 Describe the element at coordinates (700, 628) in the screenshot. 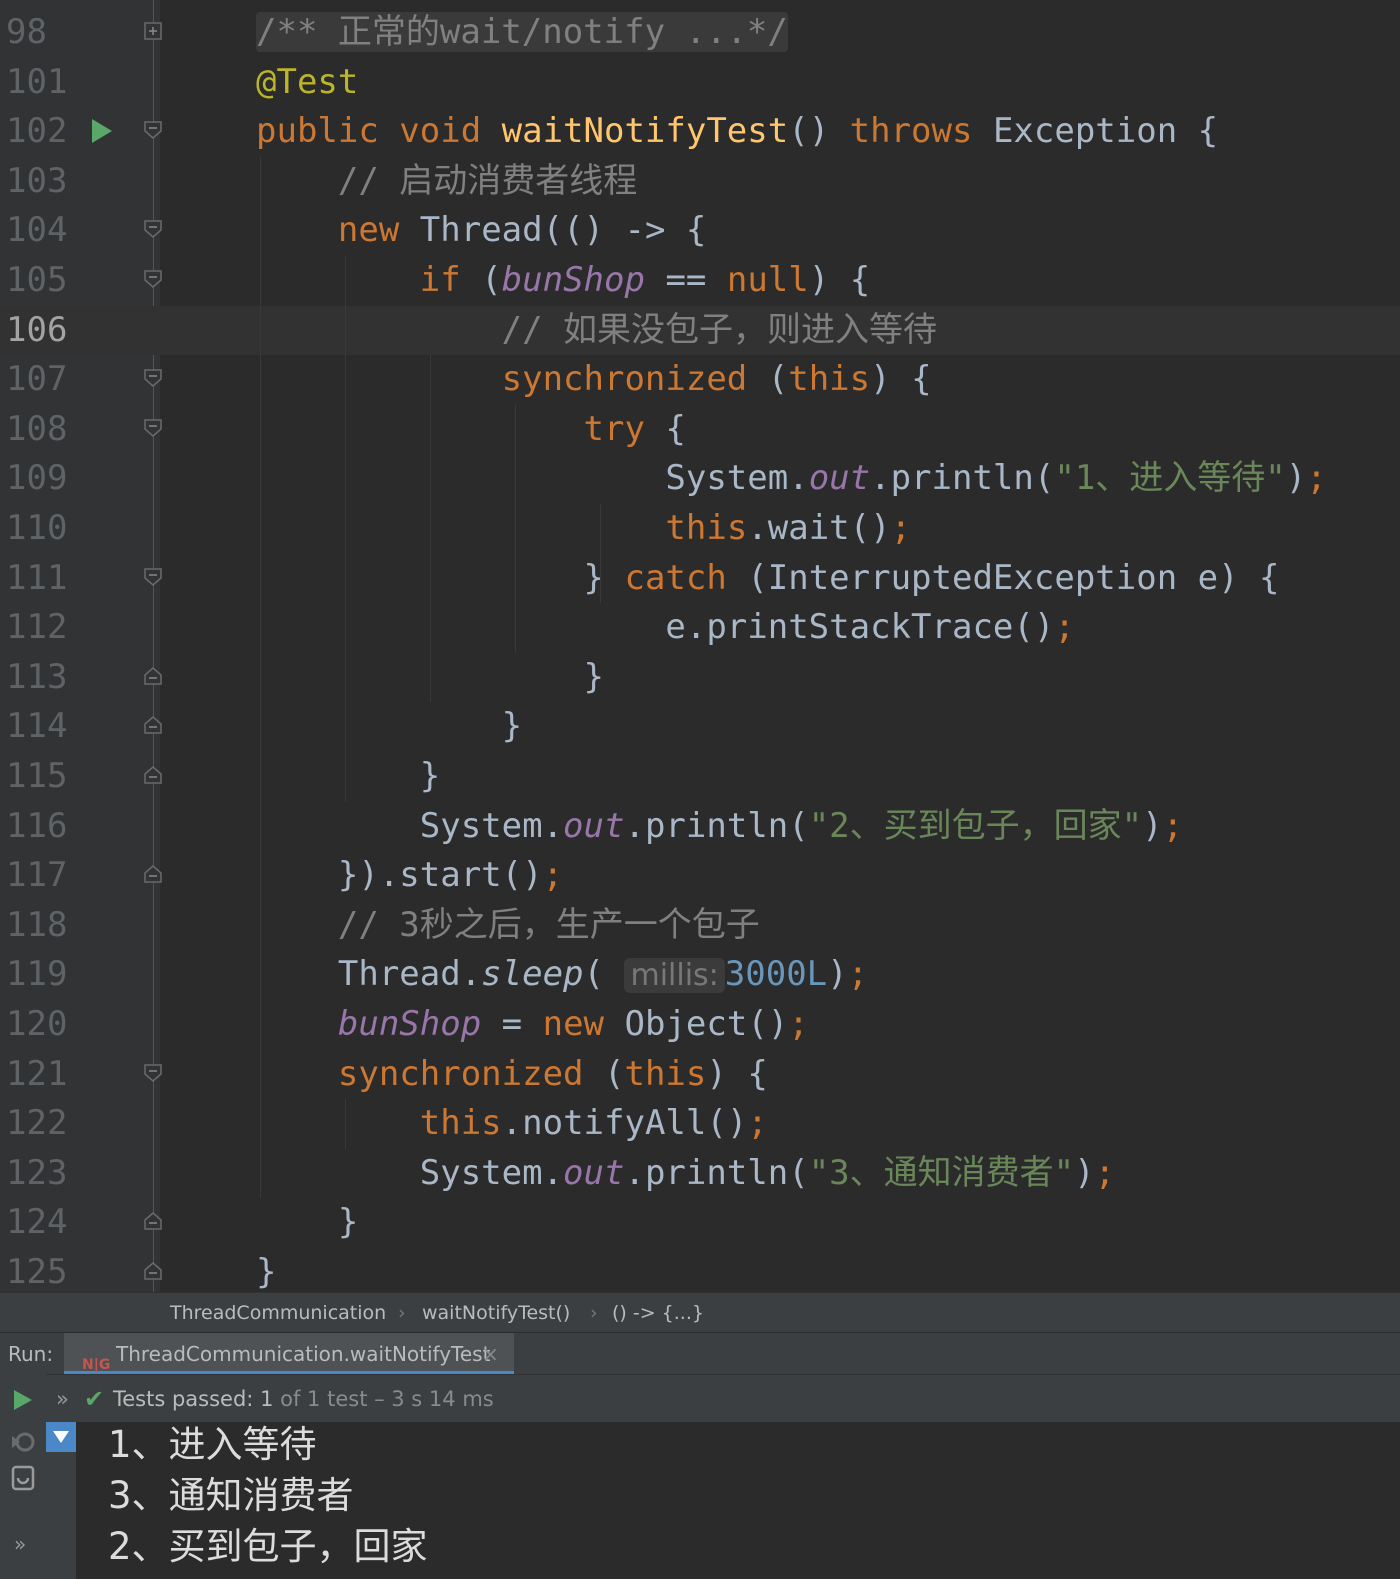

I see `code-line: 112 e.printStackTrace();` at that location.